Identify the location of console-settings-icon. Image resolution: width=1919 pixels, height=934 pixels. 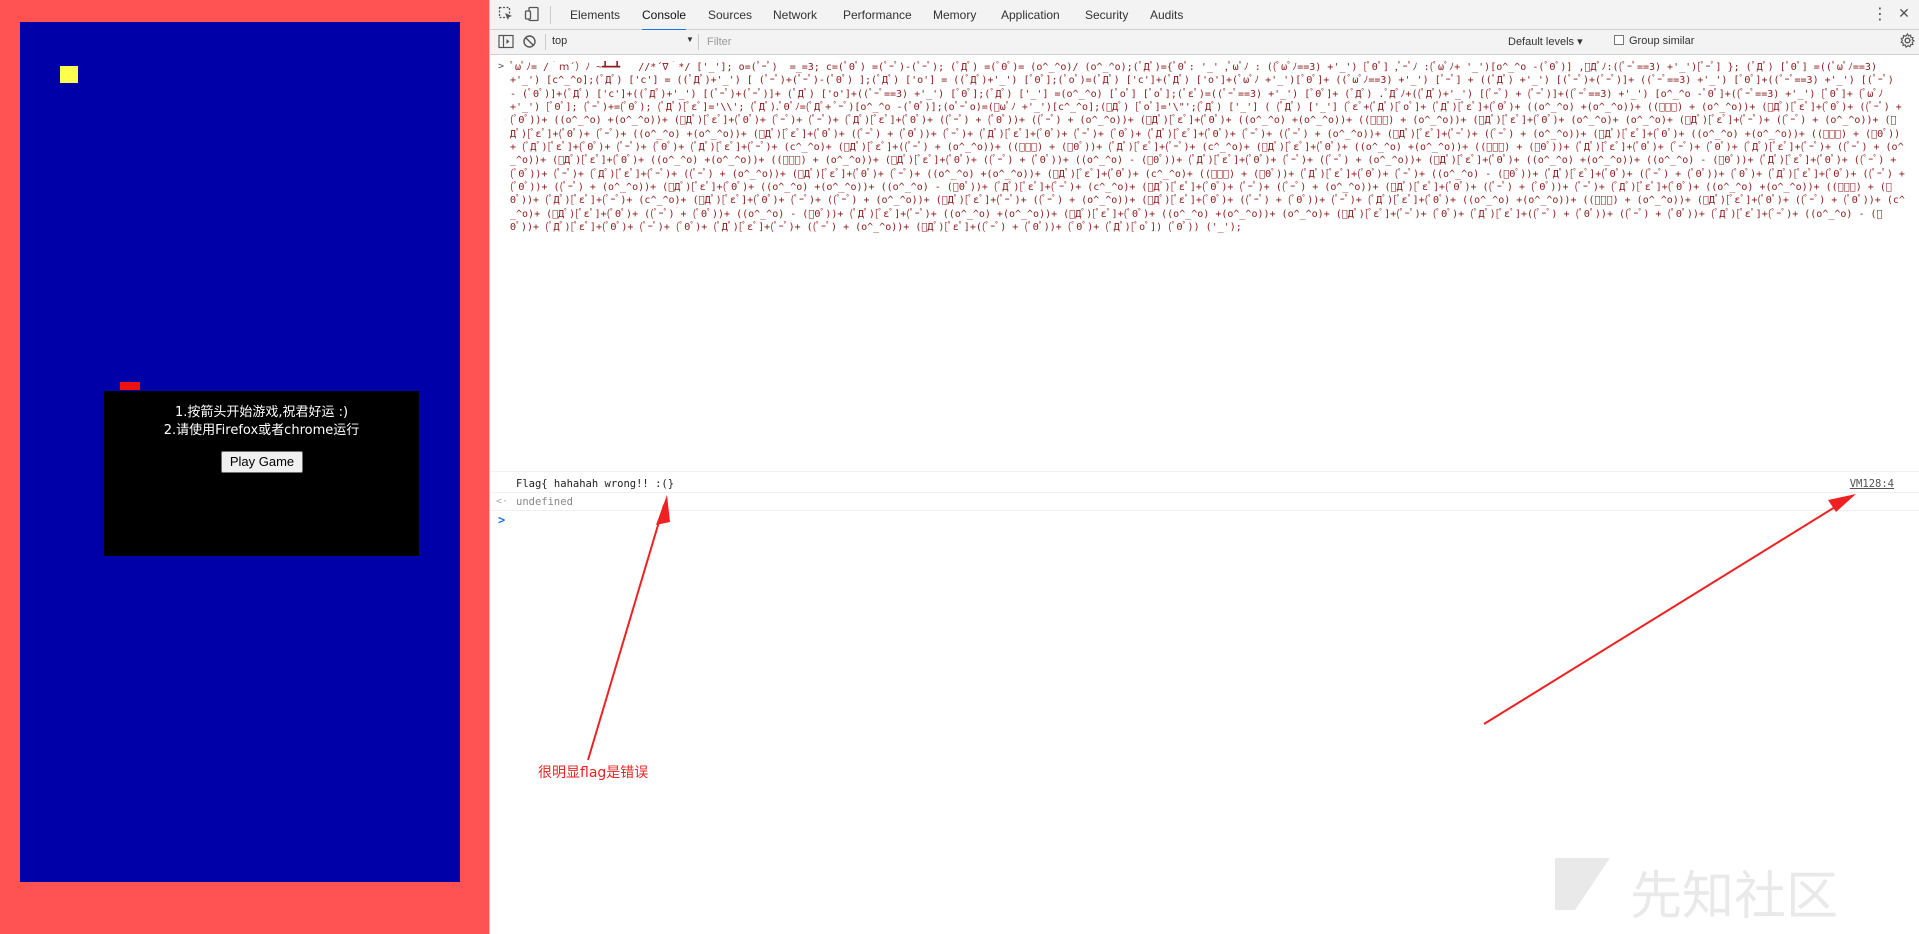
(1908, 41).